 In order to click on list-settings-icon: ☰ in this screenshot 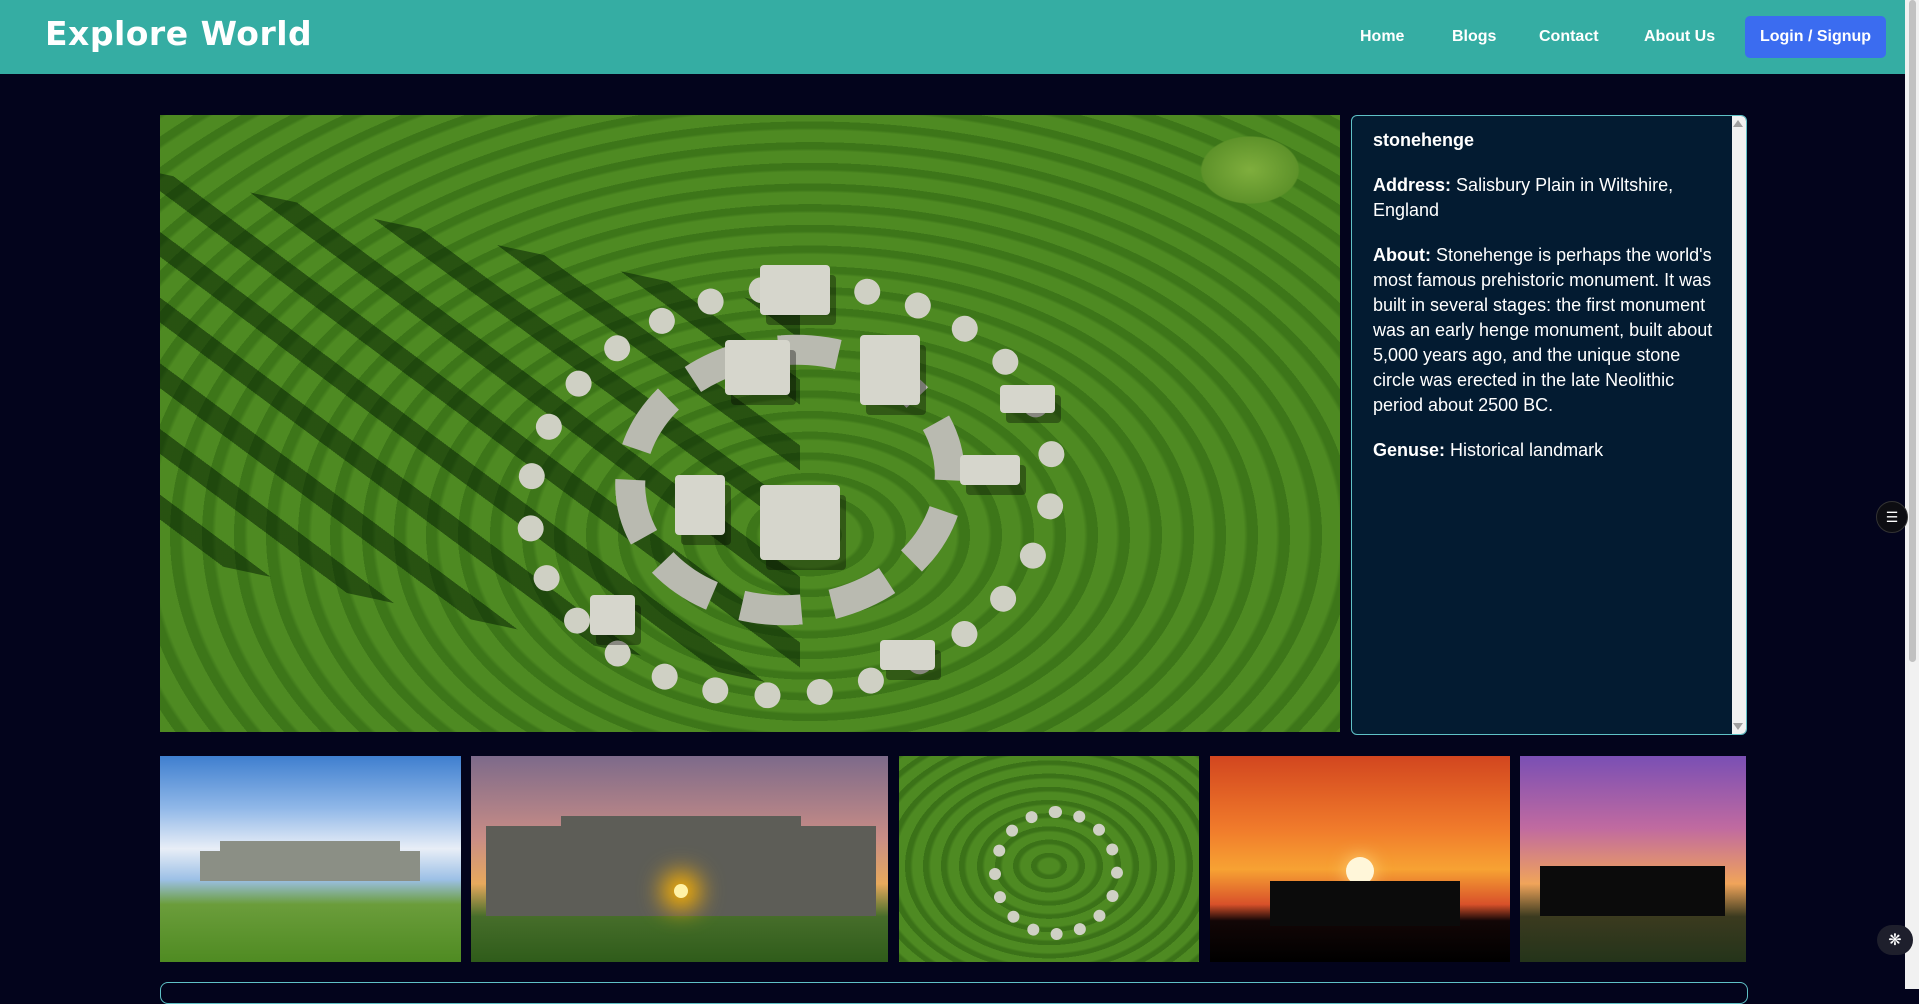, I will do `click(1892, 517)`.